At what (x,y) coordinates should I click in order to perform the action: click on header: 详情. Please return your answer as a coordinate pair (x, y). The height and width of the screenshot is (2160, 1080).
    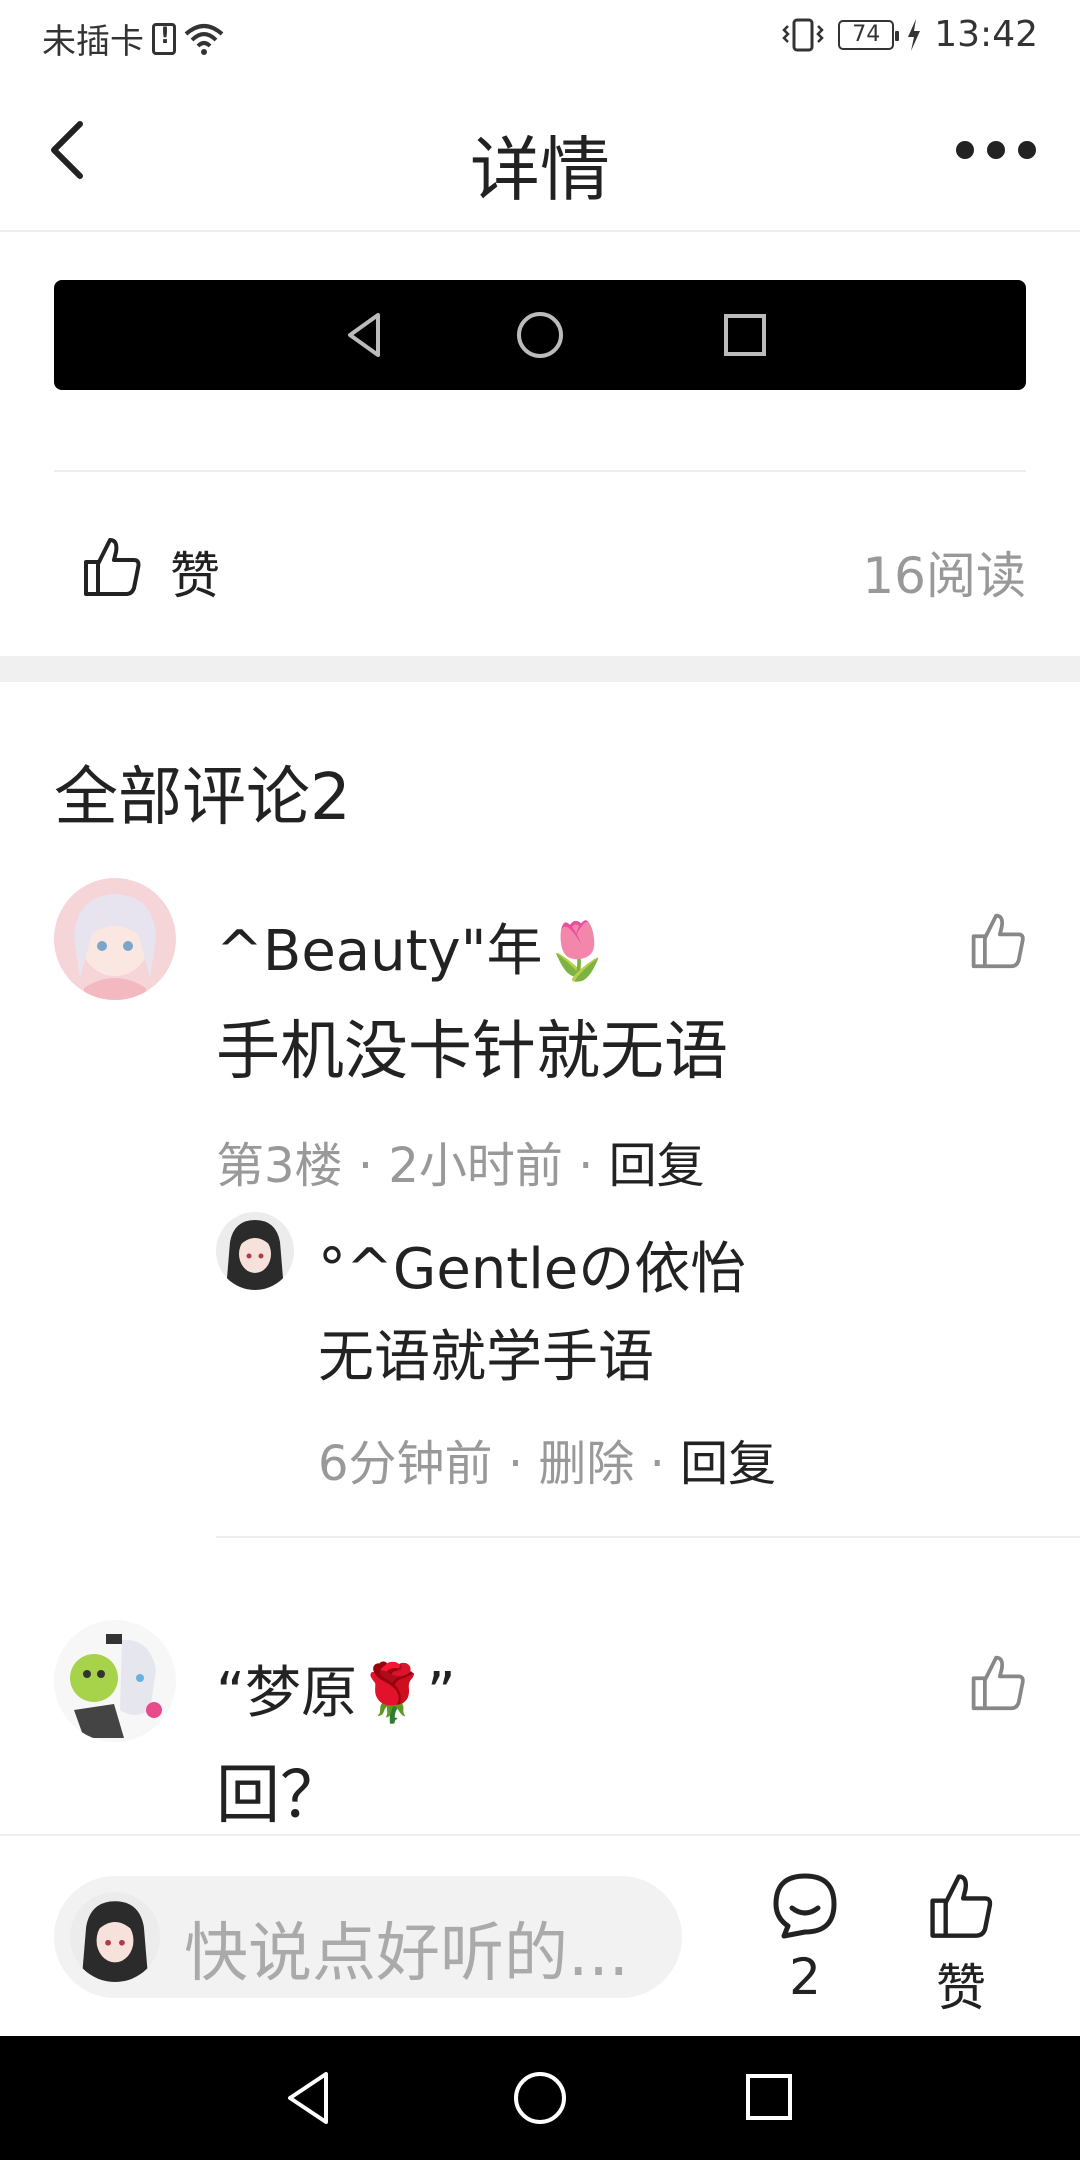
    Looking at the image, I should click on (540, 154).